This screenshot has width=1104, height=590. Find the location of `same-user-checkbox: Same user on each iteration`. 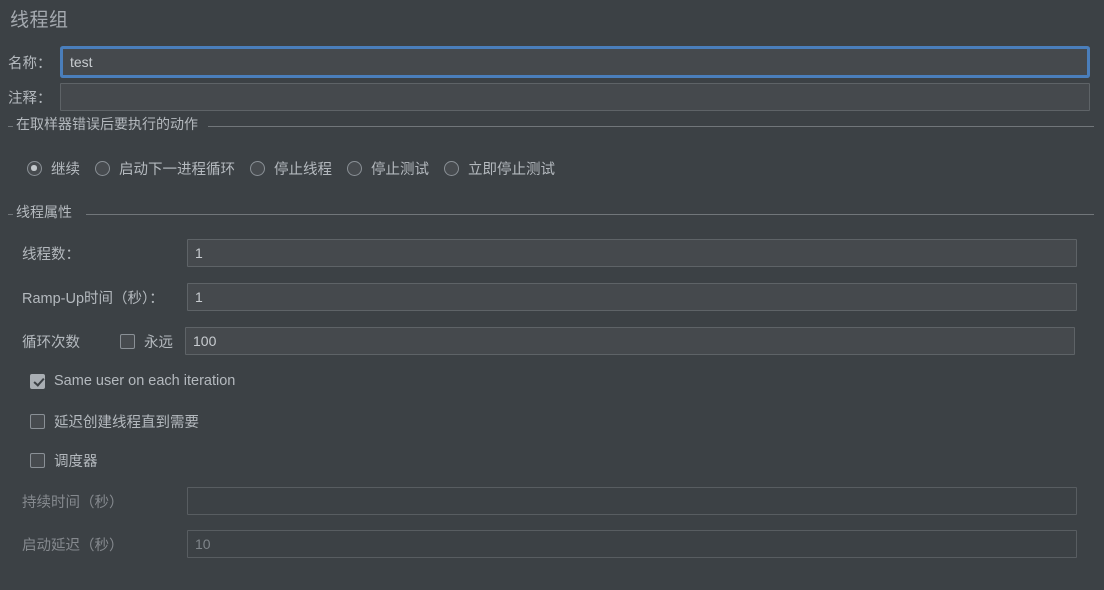

same-user-checkbox: Same user on each iteration is located at coordinates (132, 381).